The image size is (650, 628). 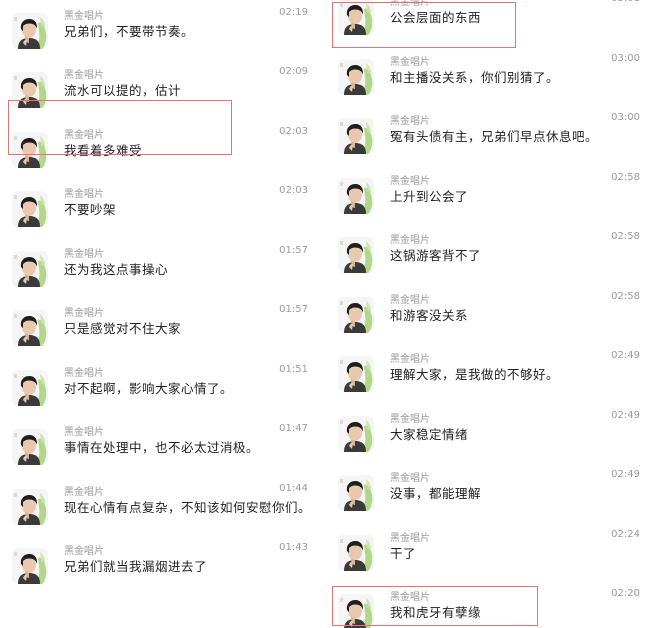 I want to click on message-text: 对不起啊，影响大家心情了。, so click(x=149, y=388).